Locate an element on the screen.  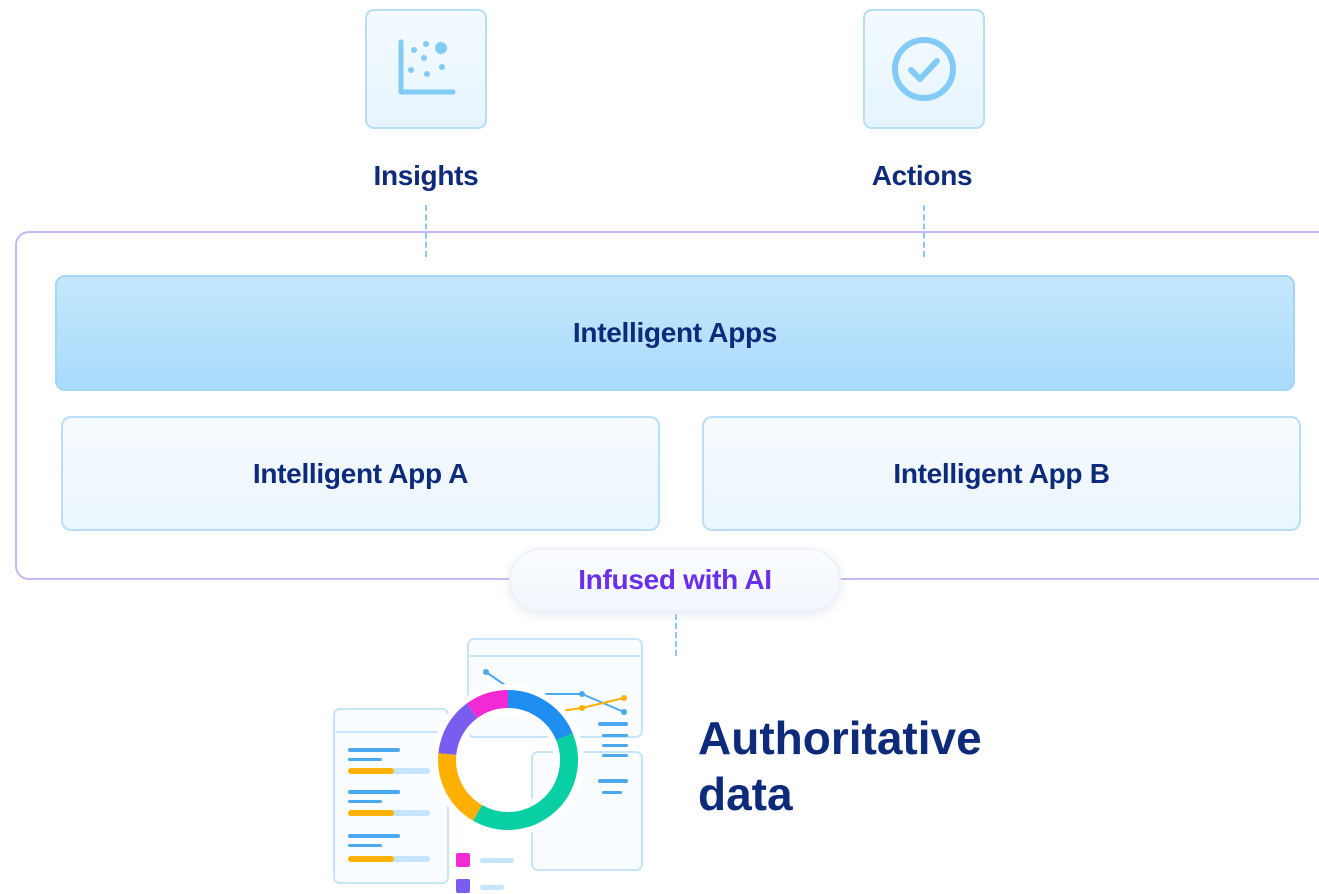
scatter-chart-icon is located at coordinates (427, 67).